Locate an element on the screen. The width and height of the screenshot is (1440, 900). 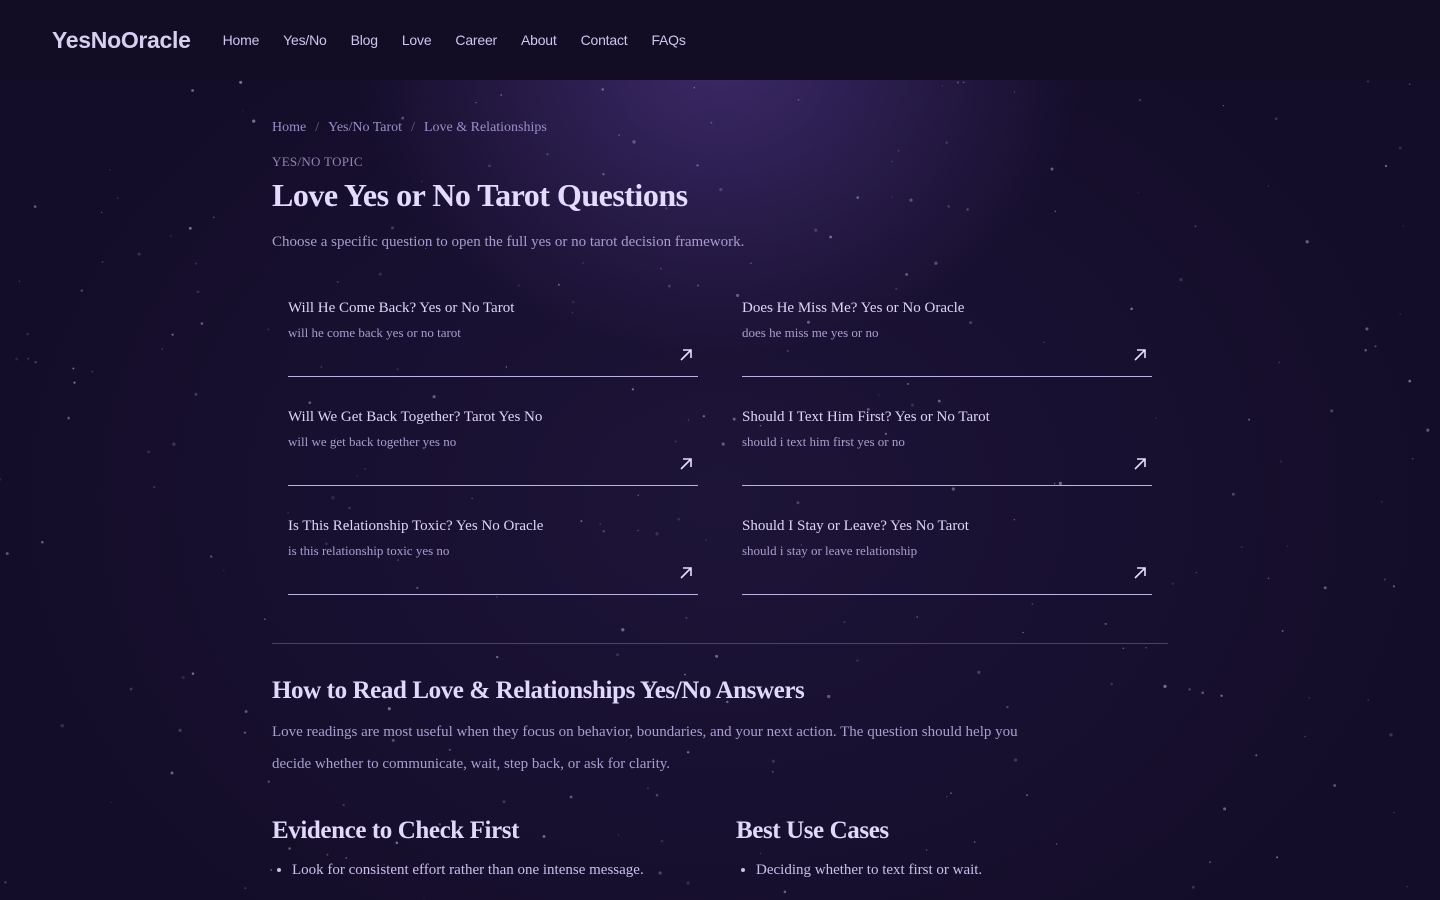
nav-link-faqs: FAQs is located at coordinates (668, 40).